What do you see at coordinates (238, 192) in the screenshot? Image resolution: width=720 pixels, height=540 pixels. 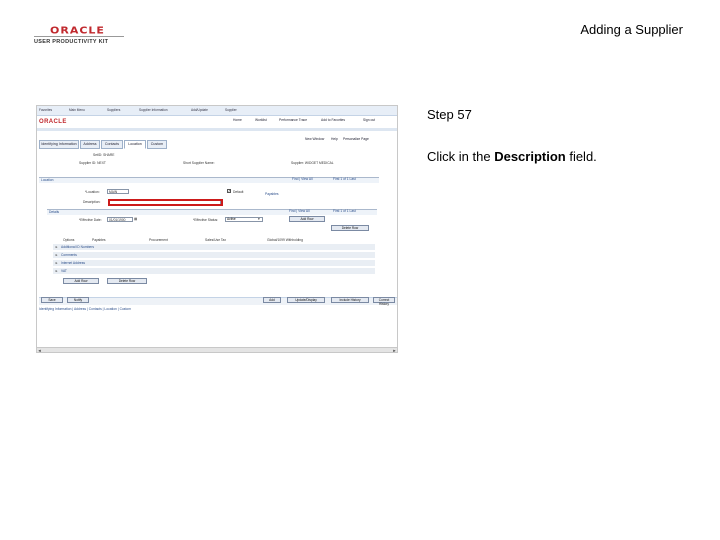 I see `default-label: Default` at bounding box center [238, 192].